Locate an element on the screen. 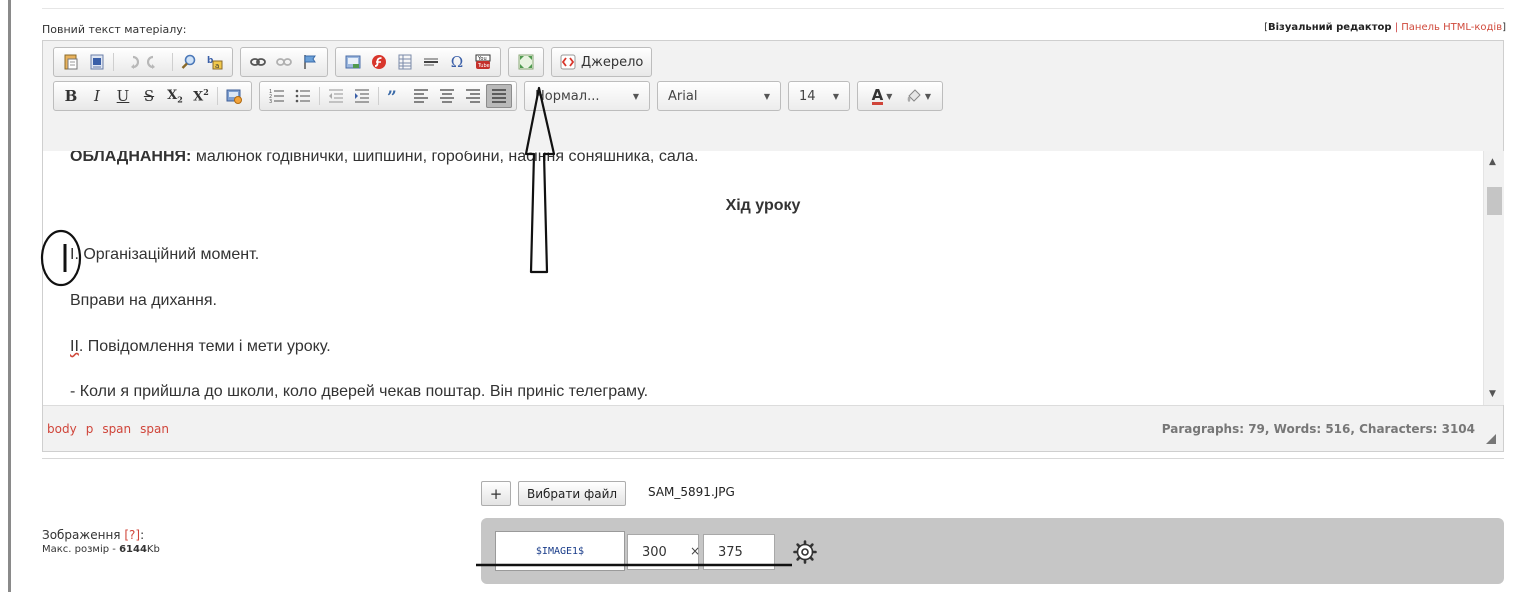 The image size is (1514, 592). image-width-input: 300 is located at coordinates (663, 552).